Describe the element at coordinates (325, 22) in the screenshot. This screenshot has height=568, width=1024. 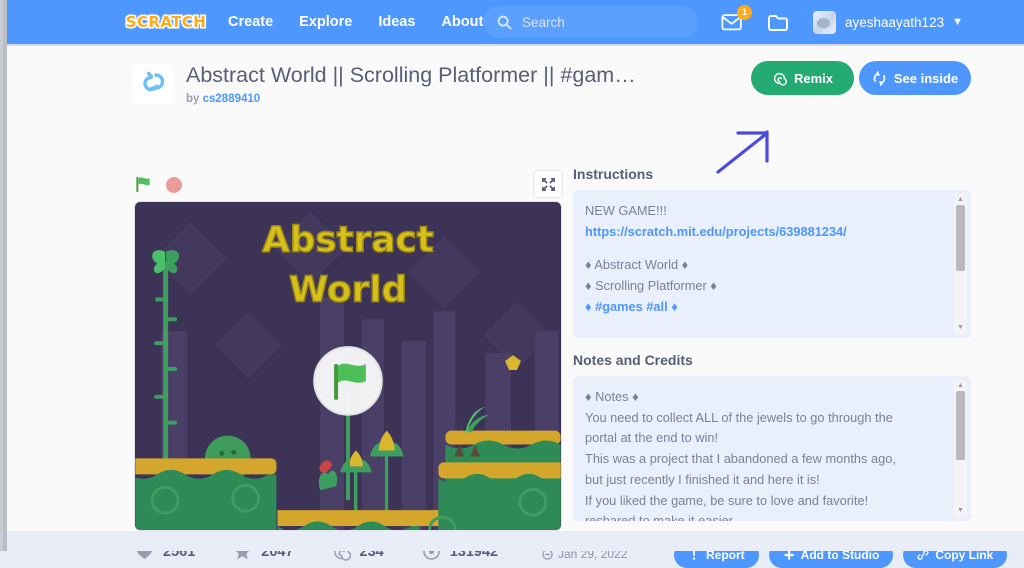
I see `nav-link-explore: Explore` at that location.